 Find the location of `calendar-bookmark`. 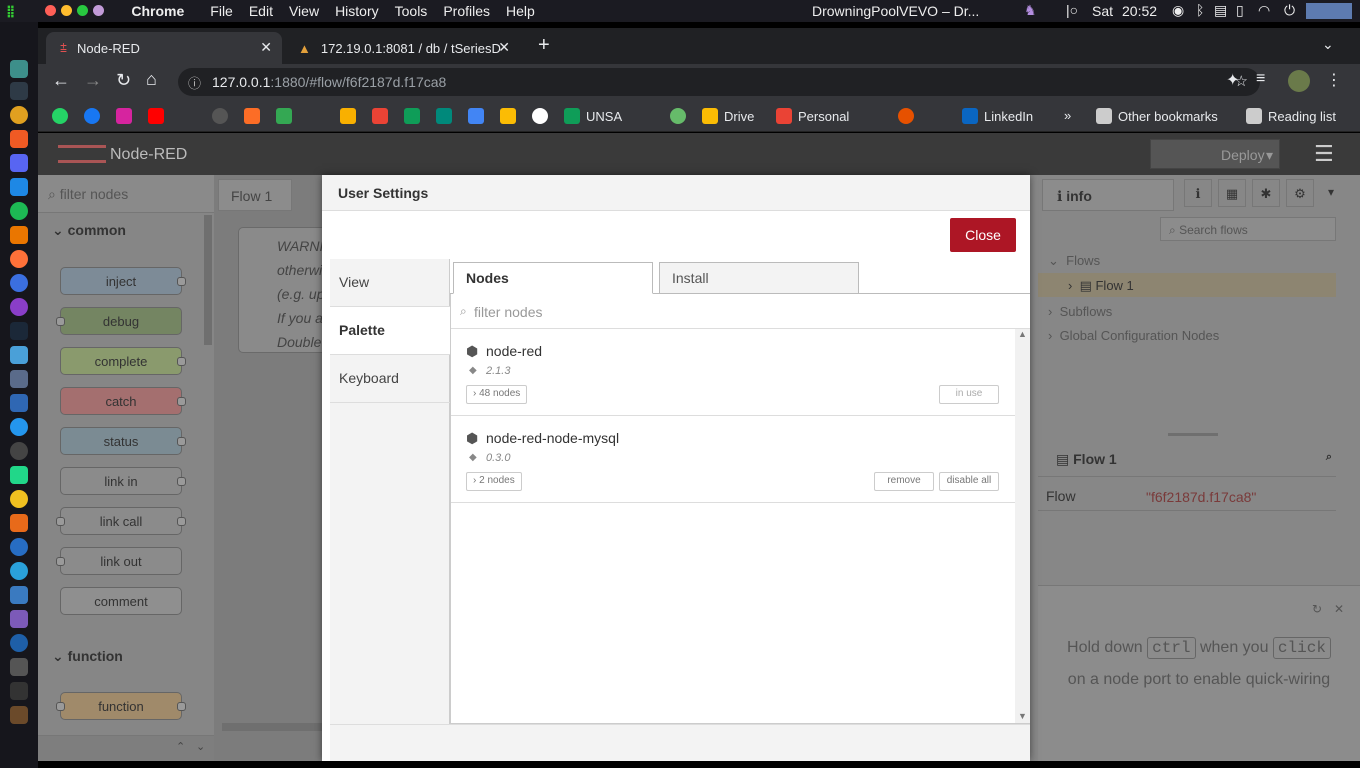

calendar-bookmark is located at coordinates (479, 116).